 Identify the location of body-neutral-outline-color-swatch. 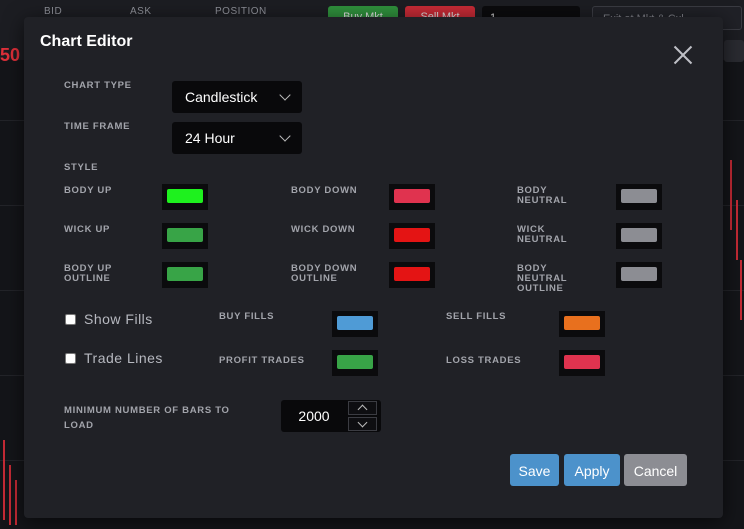
(639, 275).